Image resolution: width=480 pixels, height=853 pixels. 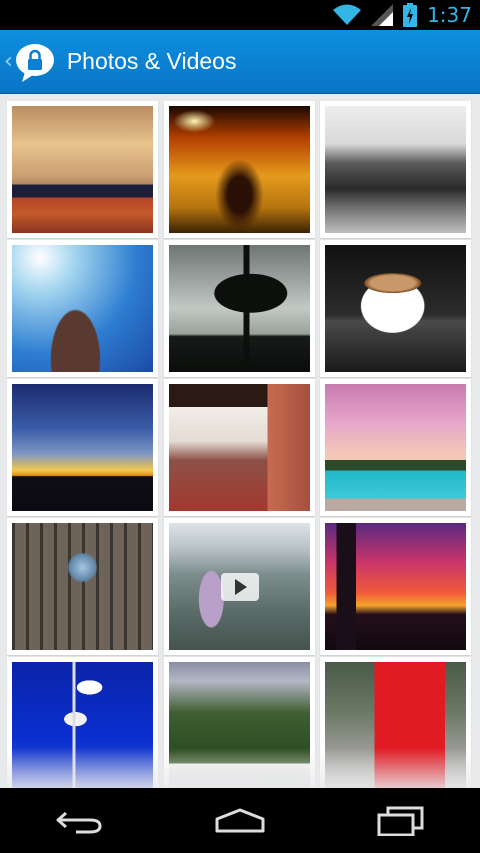 I want to click on sunset-horizon-photo, so click(x=82, y=447).